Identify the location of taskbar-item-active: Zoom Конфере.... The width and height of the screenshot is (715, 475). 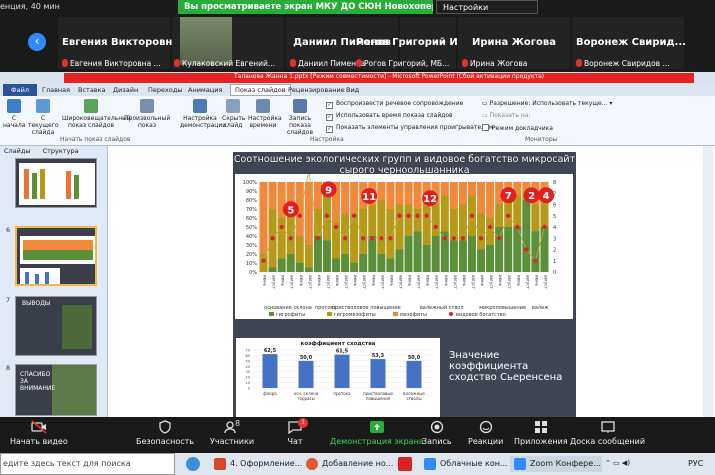
(556, 464).